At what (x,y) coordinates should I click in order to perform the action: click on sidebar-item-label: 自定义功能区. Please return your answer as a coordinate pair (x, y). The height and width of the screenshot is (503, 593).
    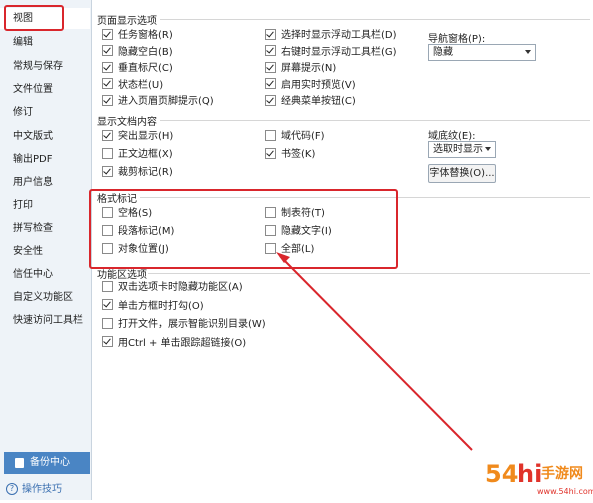
    Looking at the image, I should click on (43, 297).